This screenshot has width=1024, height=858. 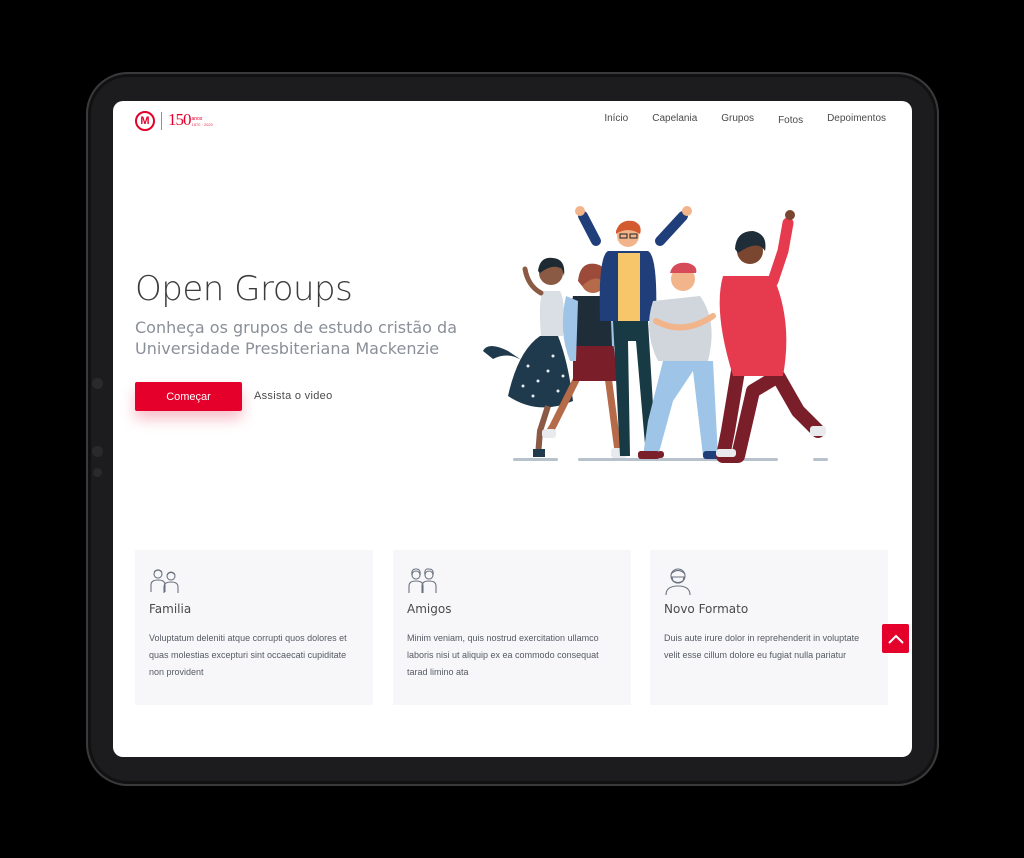 I want to click on masked-person-icon, so click(x=678, y=582).